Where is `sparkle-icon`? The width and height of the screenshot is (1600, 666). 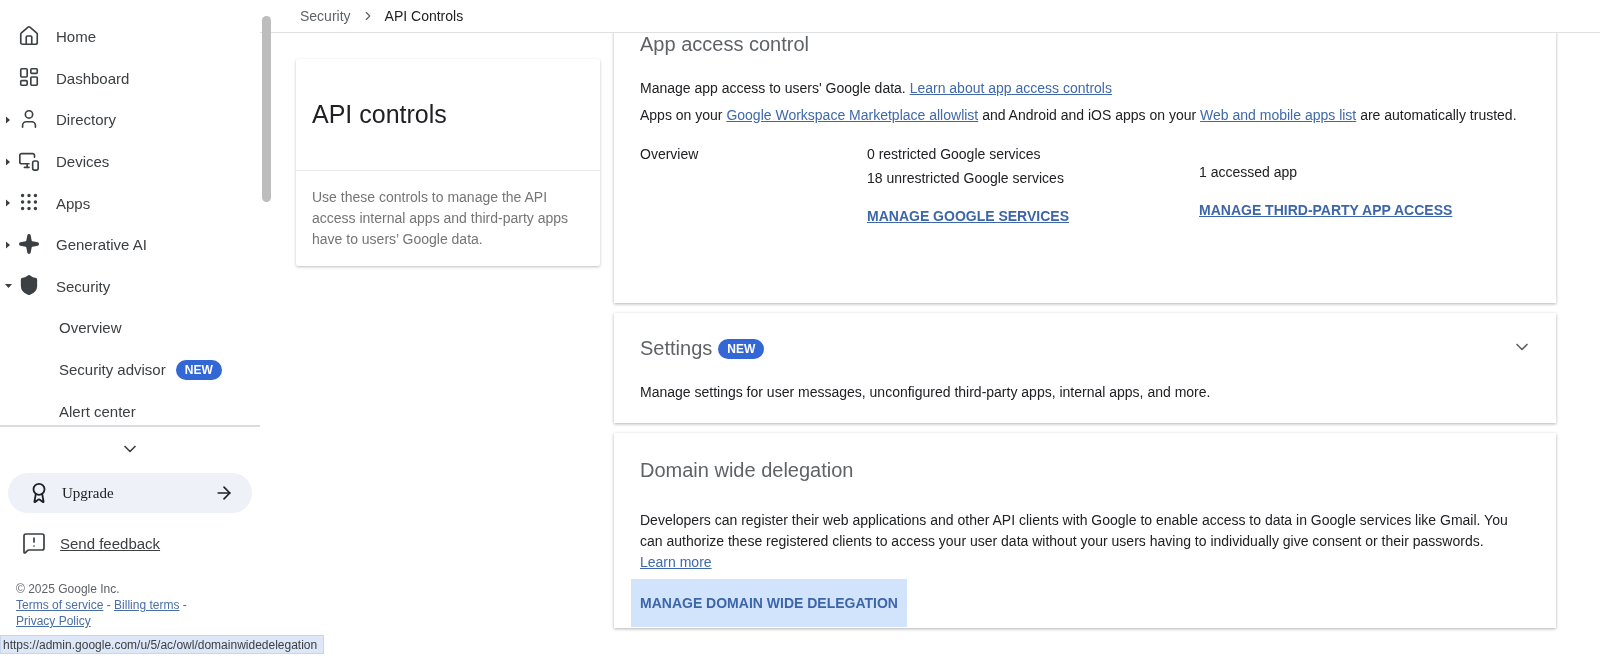 sparkle-icon is located at coordinates (30, 244).